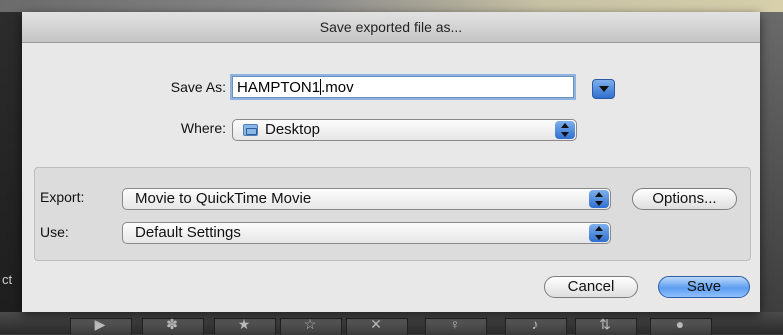  Describe the element at coordinates (250, 130) in the screenshot. I see `folder-icon` at that location.